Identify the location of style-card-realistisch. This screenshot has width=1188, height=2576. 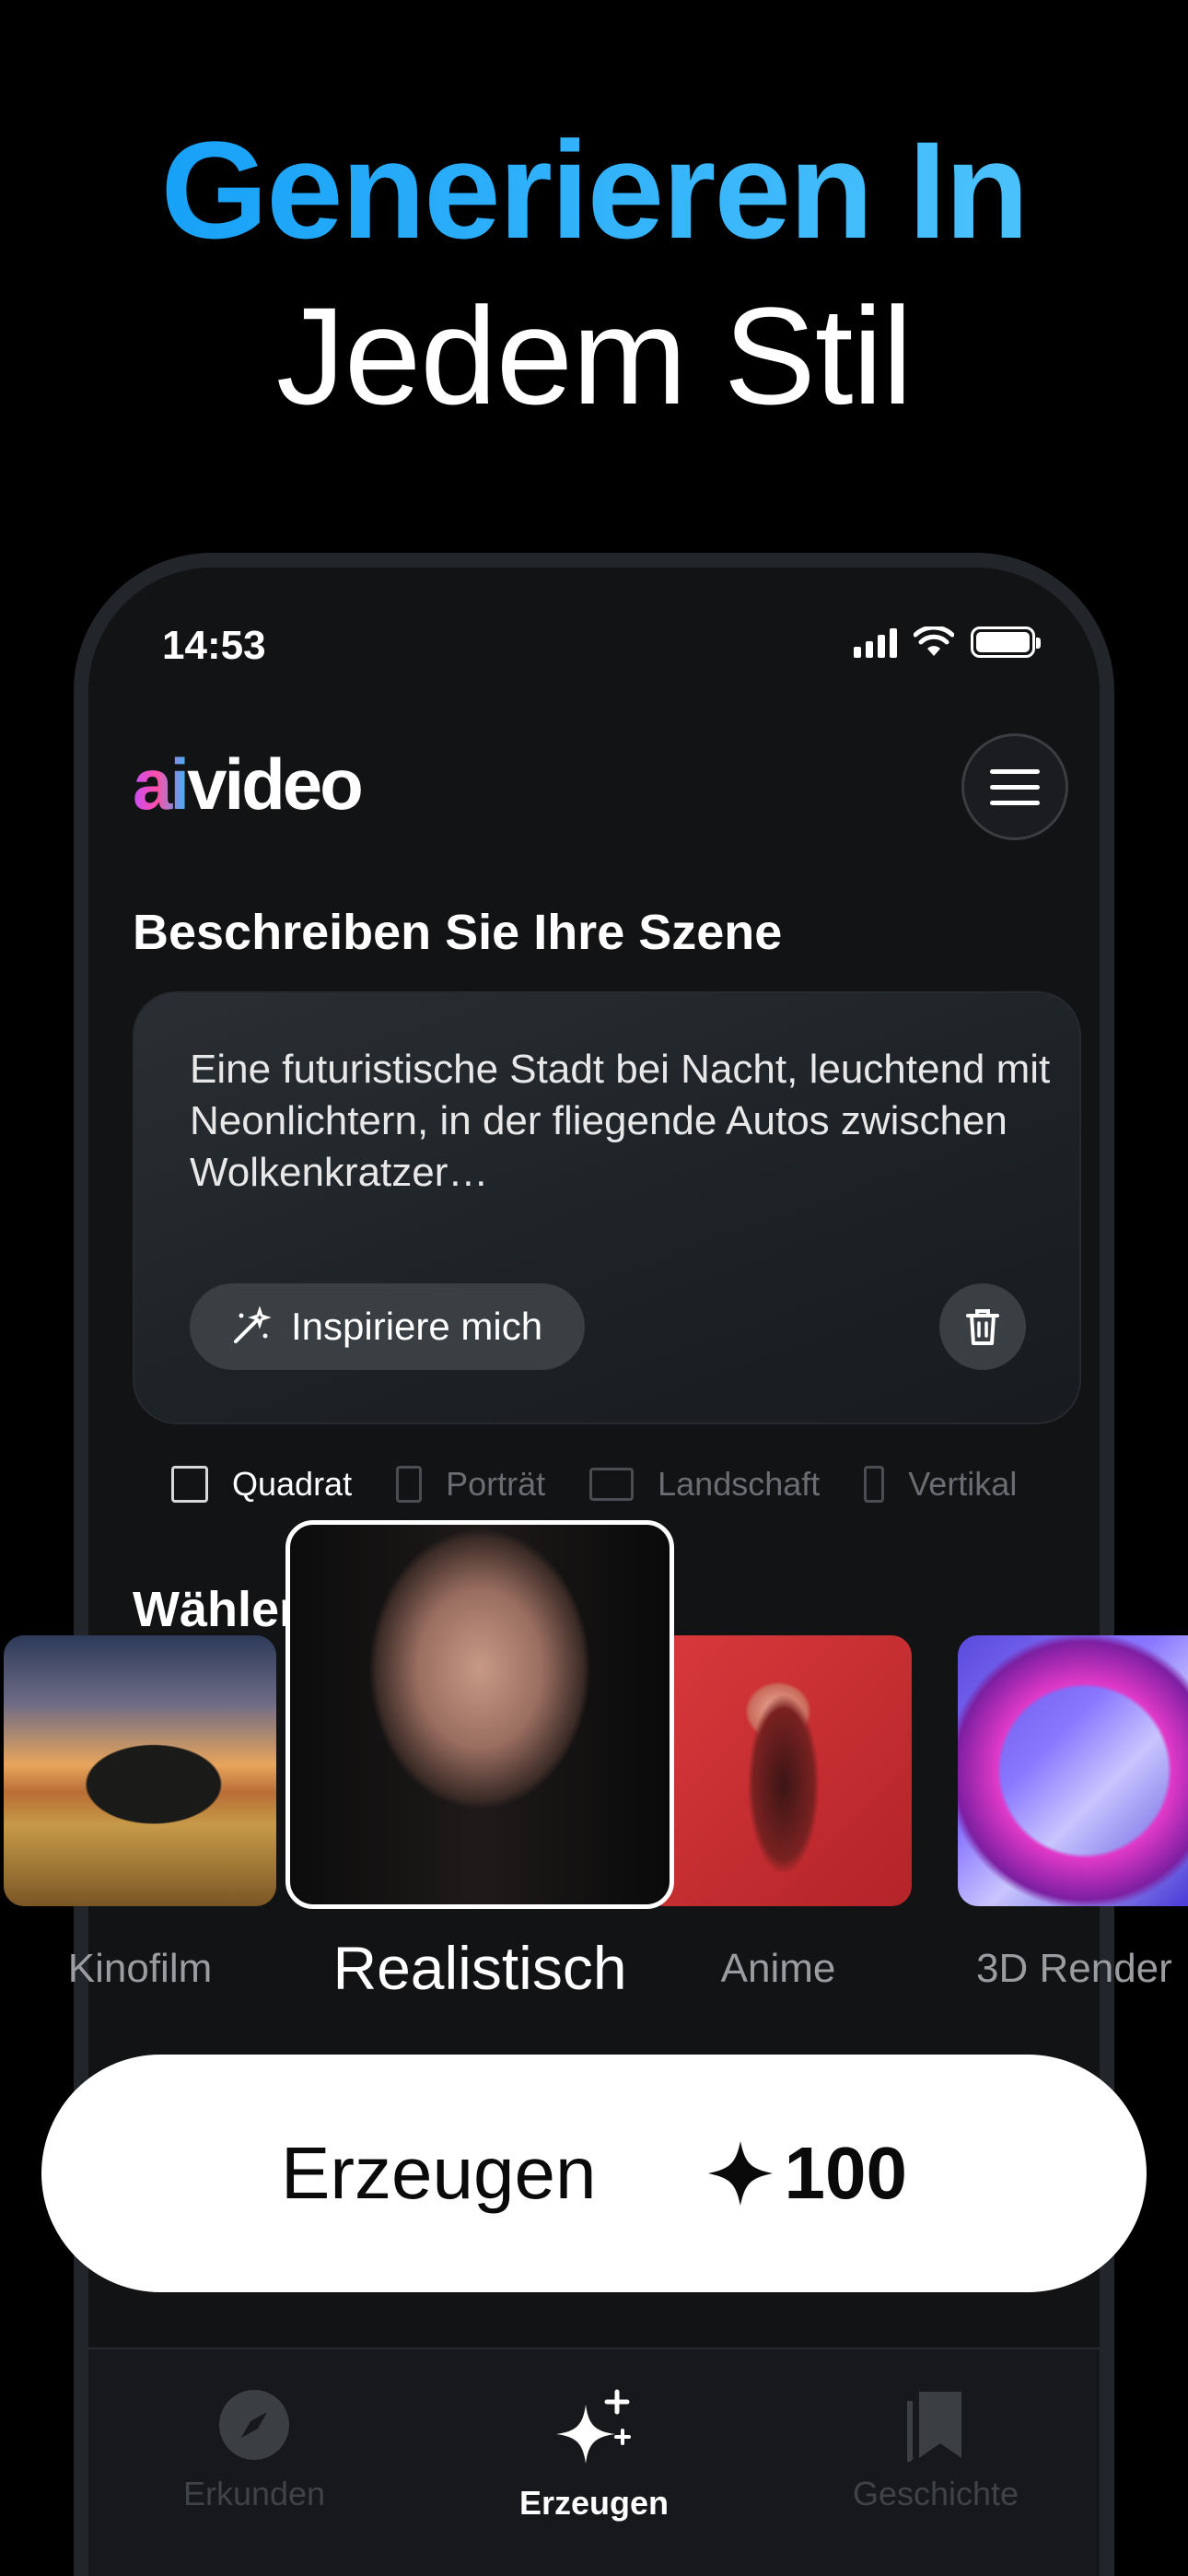
(479, 1714).